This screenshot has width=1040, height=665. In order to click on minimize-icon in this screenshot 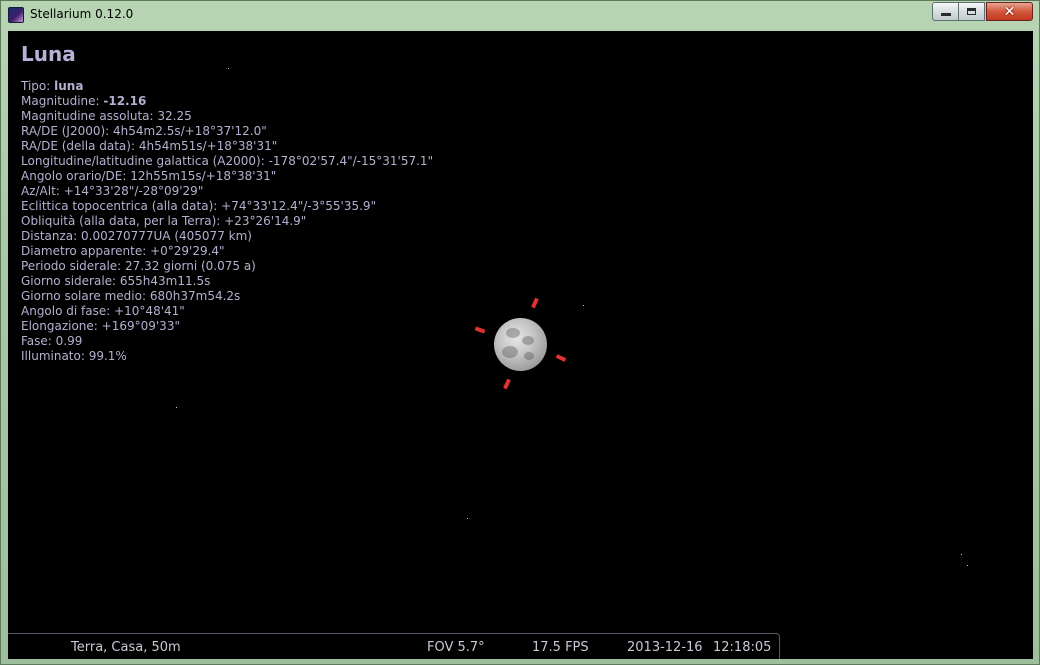, I will do `click(945, 14)`.